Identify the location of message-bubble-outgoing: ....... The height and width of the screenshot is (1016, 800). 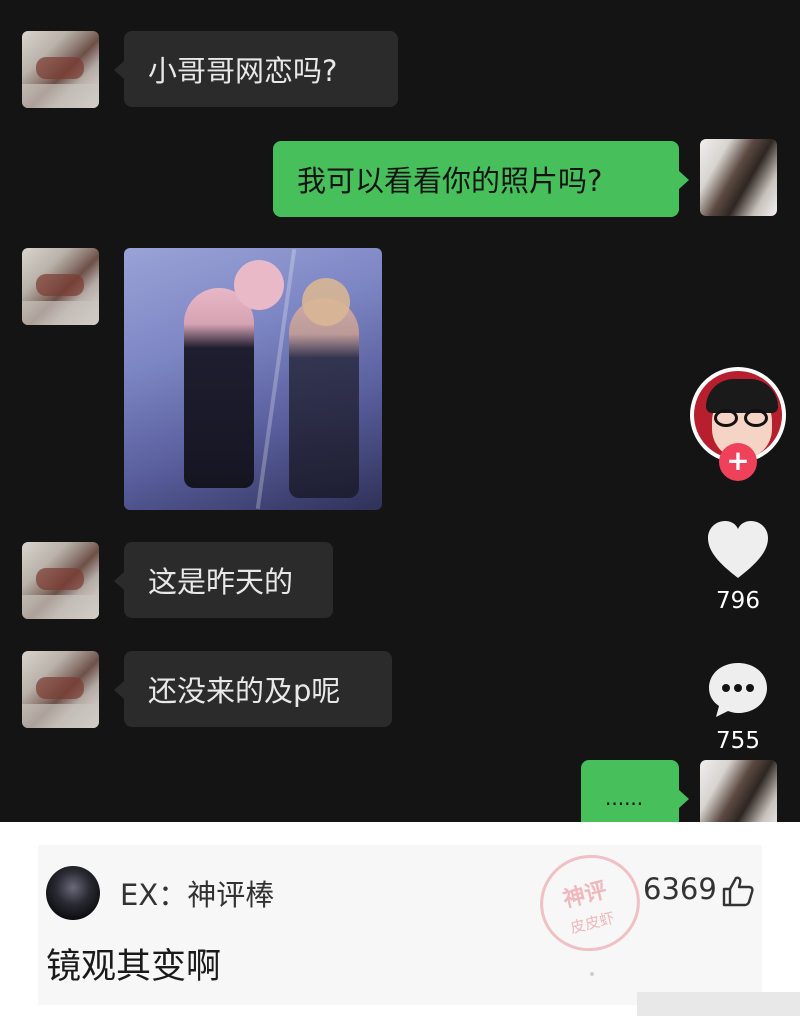
(635, 791).